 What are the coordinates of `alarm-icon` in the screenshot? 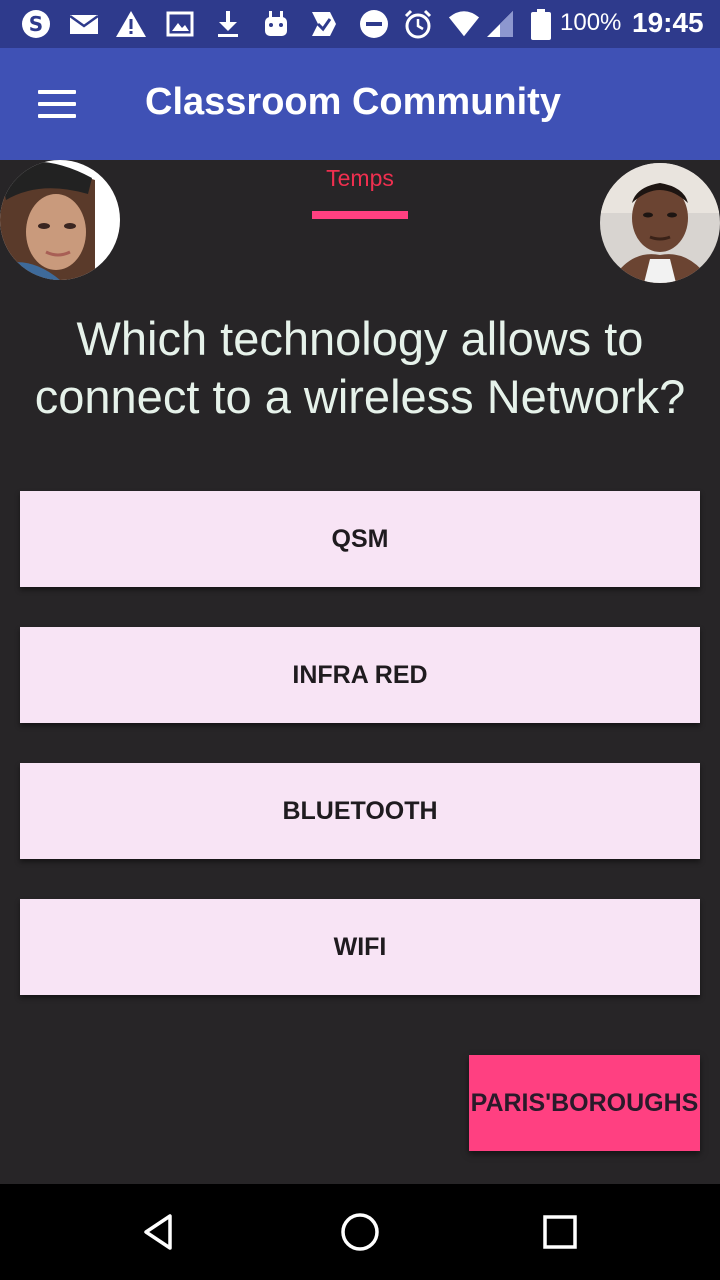 It's located at (418, 24).